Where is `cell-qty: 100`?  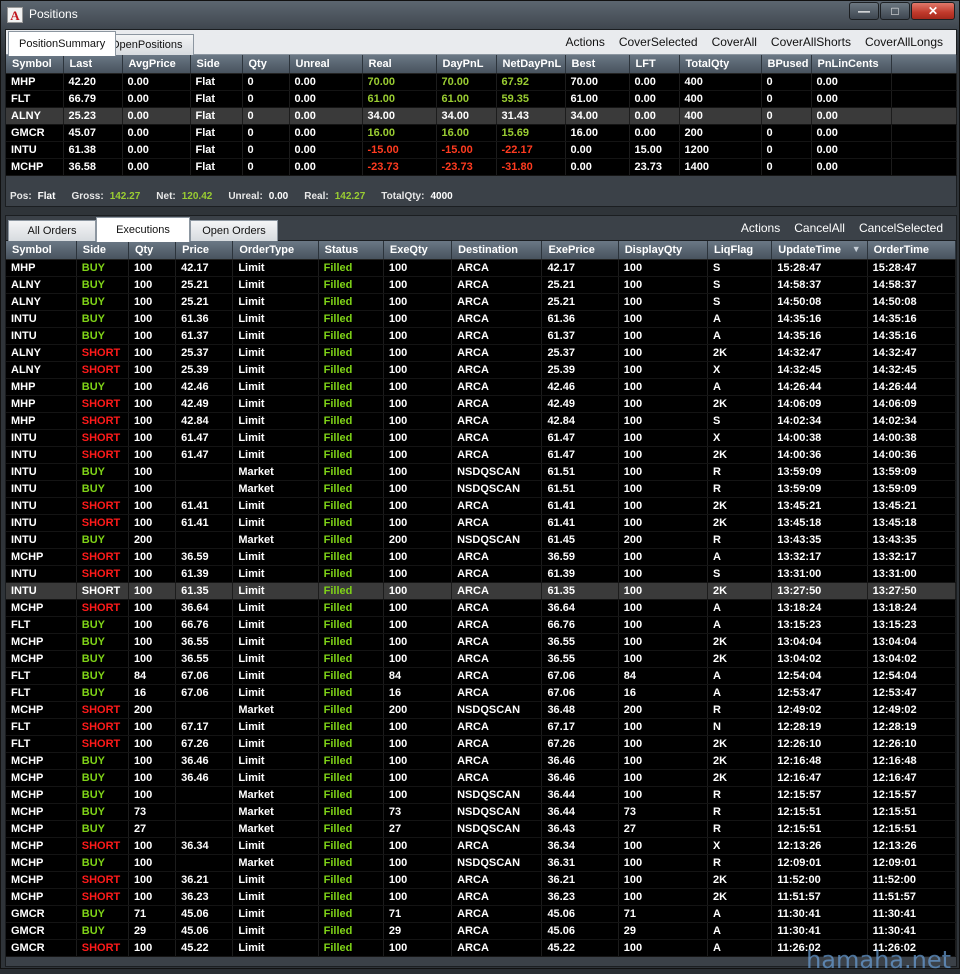 cell-qty: 100 is located at coordinates (152, 421).